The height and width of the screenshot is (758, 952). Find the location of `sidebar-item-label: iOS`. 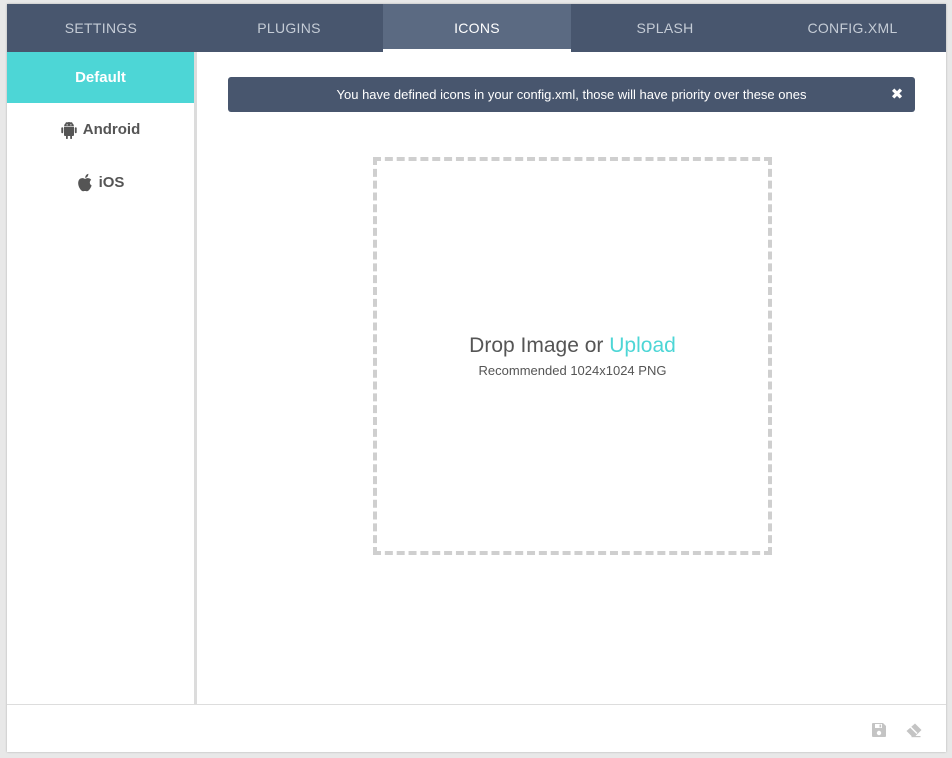

sidebar-item-label: iOS is located at coordinates (111, 182).